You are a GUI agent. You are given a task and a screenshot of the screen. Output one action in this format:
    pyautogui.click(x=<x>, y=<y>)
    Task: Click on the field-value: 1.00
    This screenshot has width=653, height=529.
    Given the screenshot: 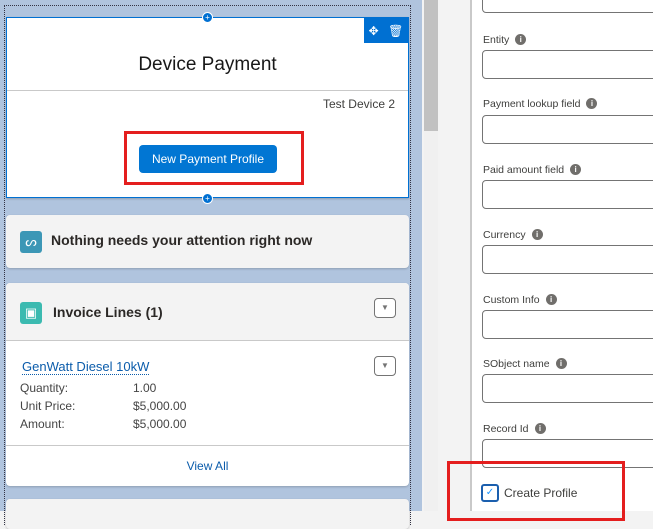 What is the action you would take?
    pyautogui.click(x=145, y=388)
    